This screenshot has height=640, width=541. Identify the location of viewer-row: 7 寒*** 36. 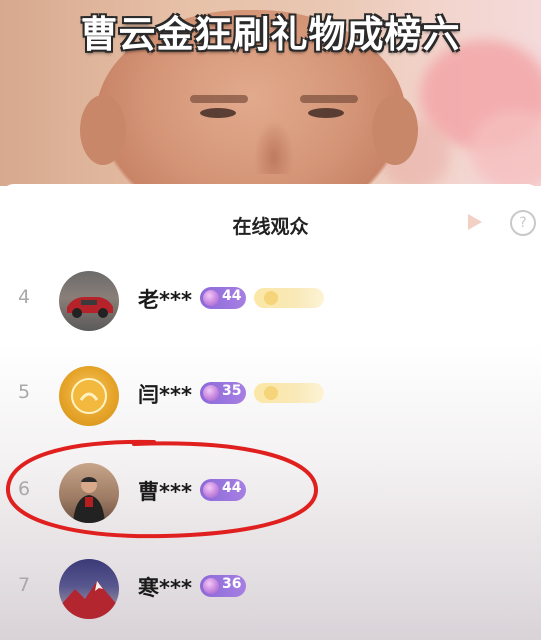
(270, 587).